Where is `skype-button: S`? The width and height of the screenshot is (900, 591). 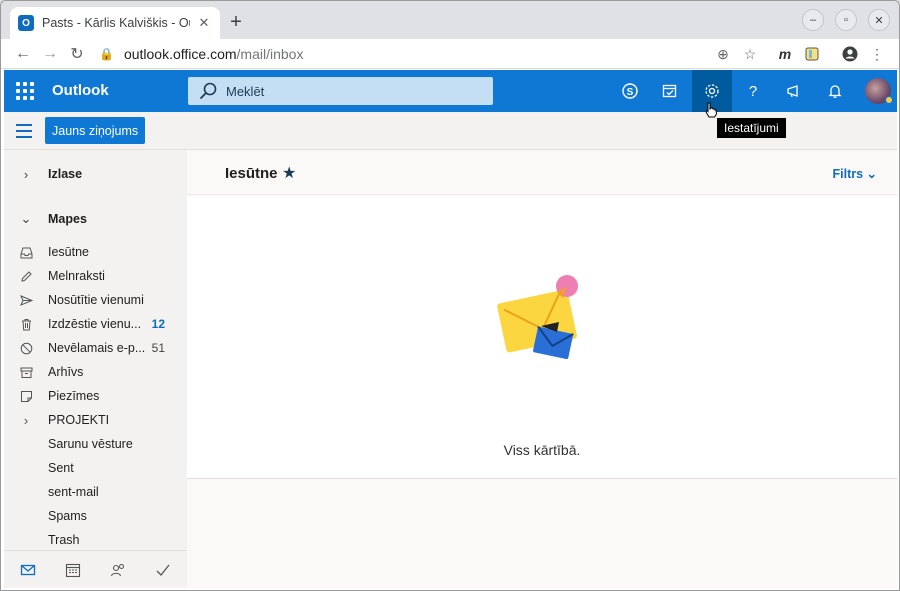
skype-button: S is located at coordinates (630, 91).